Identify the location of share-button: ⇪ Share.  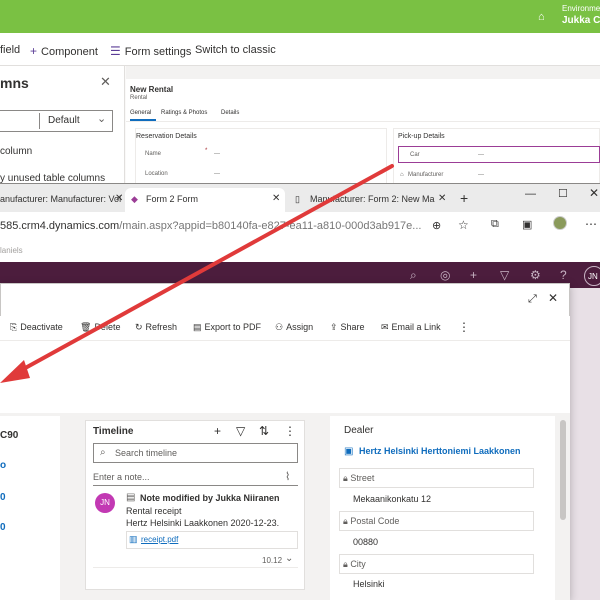
(347, 327).